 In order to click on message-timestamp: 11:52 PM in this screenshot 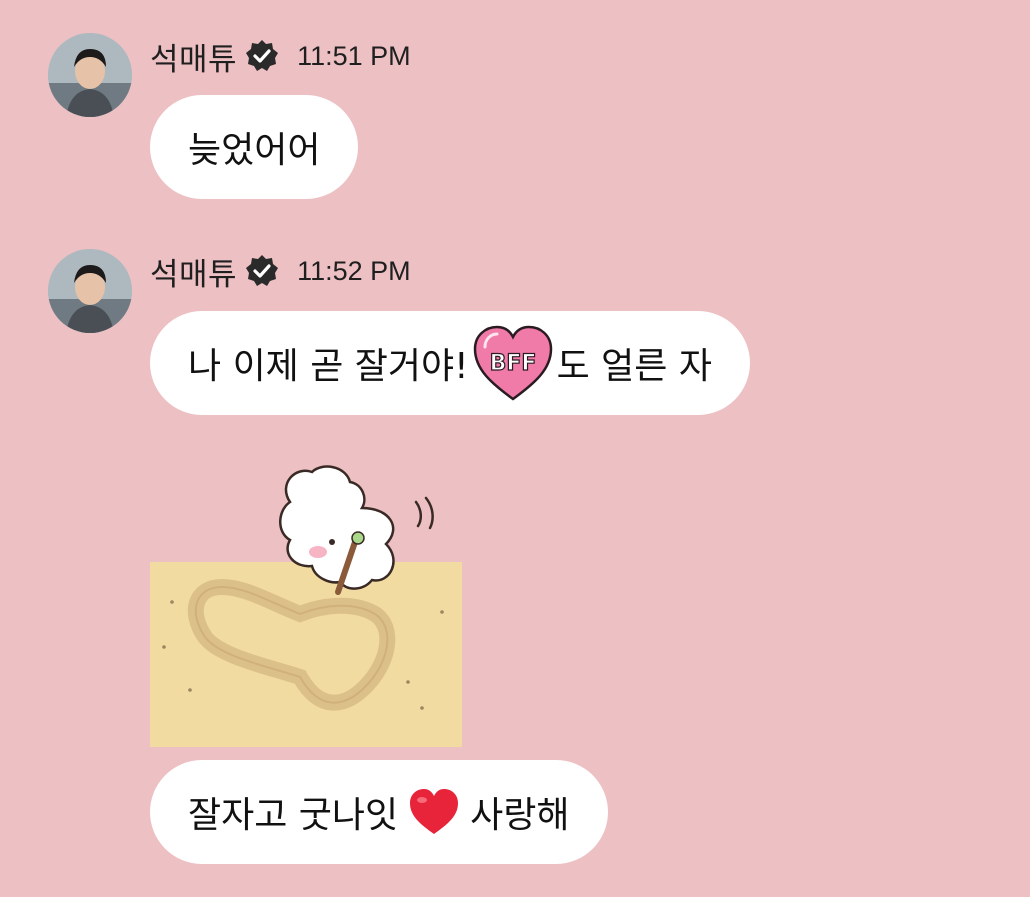, I will do `click(354, 270)`.